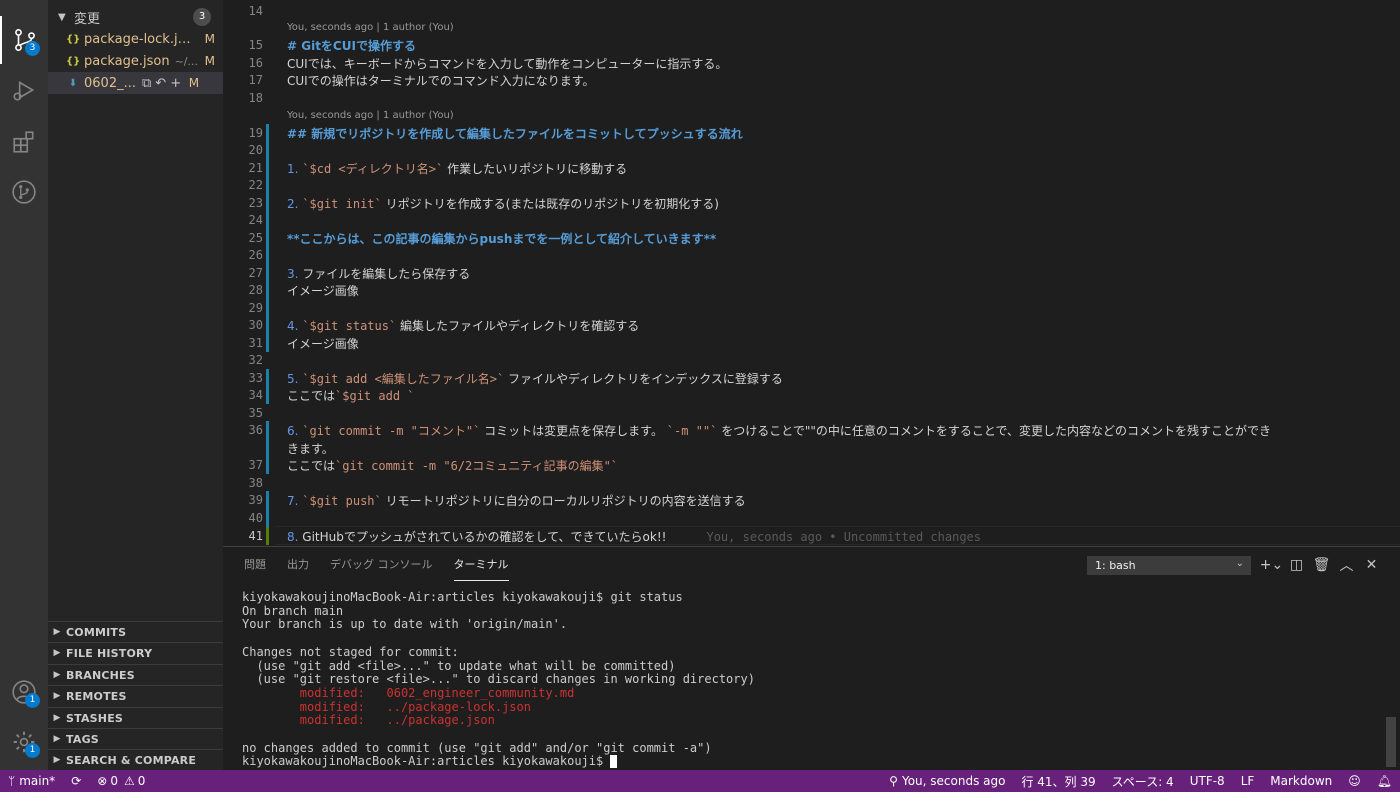 Image resolution: width=1400 pixels, height=792 pixels. Describe the element at coordinates (391, 430) in the screenshot. I see `inline-code: `git commit -m "コメント"`` at that location.